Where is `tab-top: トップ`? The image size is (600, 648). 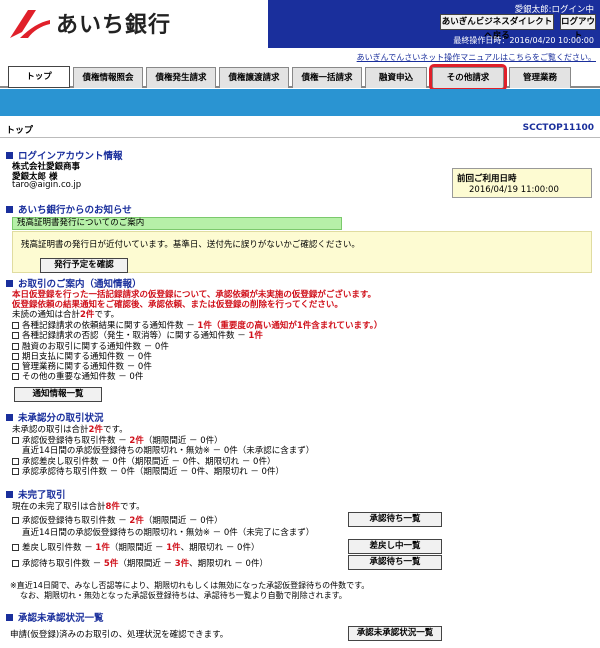 tab-top: トップ is located at coordinates (39, 77).